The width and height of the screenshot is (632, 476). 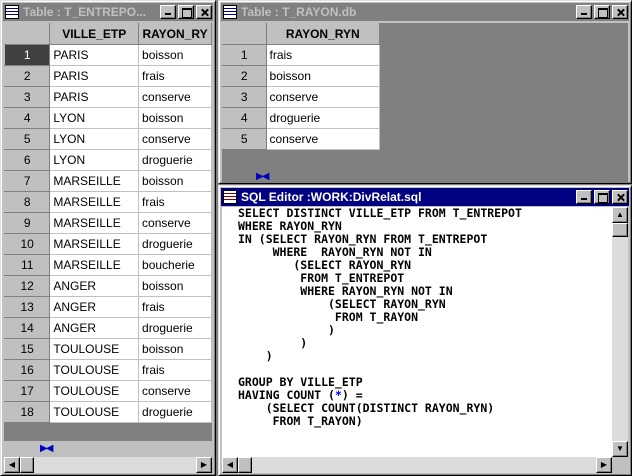 I want to click on table-row: 15 TOULOUSE boisson, so click(x=108, y=349).